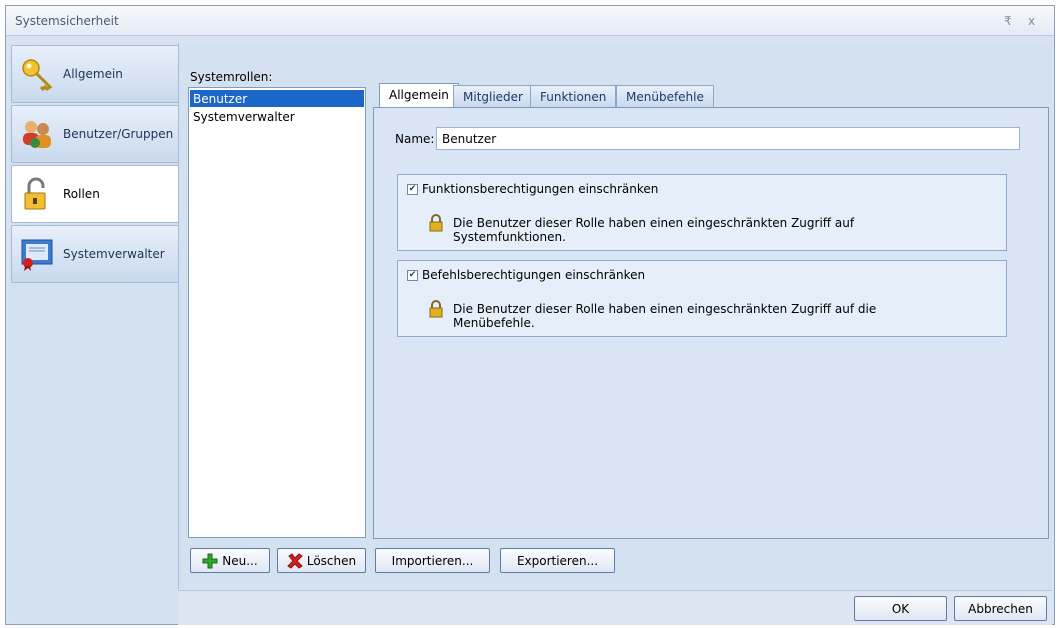 This screenshot has height=628, width=1059. Describe the element at coordinates (533, 275) in the screenshot. I see `commands-restrict-label: Befehlsberechtigungen einschränken` at that location.